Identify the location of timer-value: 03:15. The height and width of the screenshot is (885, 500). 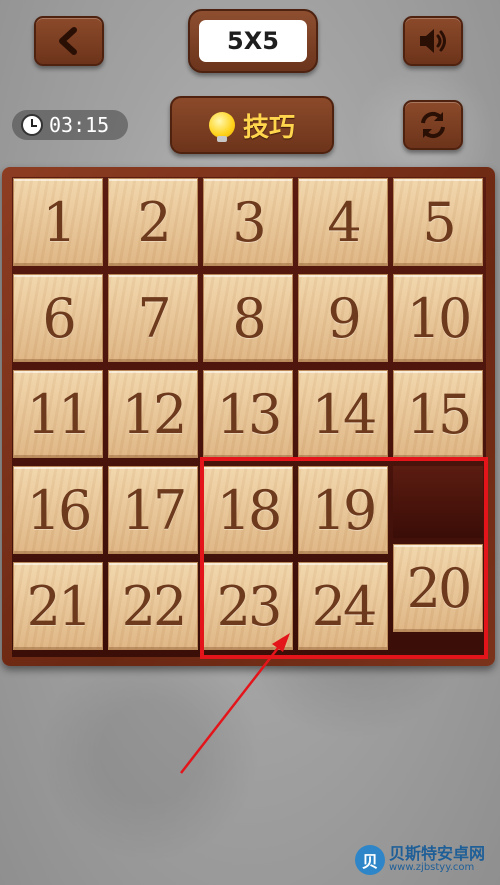
(79, 125).